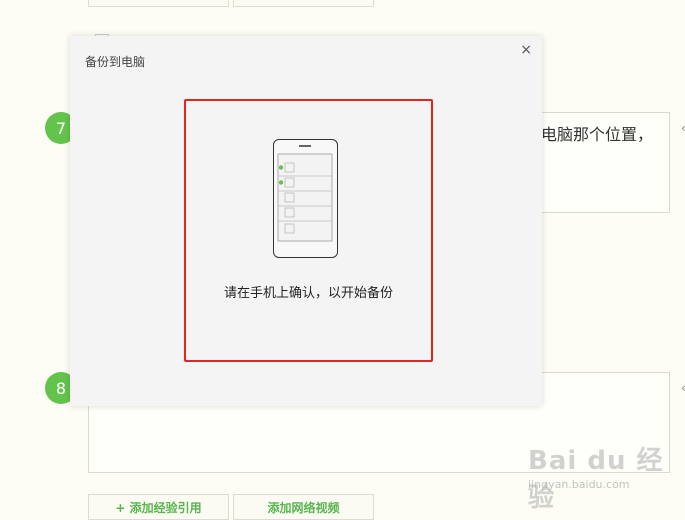 This screenshot has width=685, height=520. What do you see at coordinates (308, 293) in the screenshot?
I see `confirm-prompt: 请在手机上确认，以开始备份` at bounding box center [308, 293].